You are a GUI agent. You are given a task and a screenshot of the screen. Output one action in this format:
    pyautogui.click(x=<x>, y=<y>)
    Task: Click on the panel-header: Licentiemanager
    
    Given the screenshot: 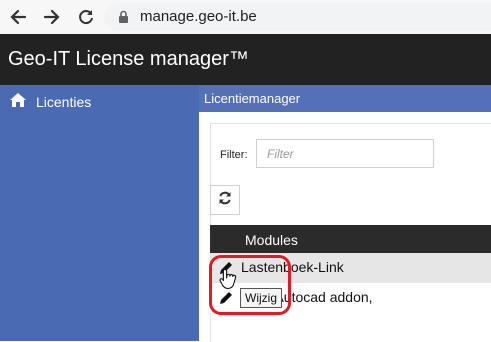 What is the action you would take?
    pyautogui.click(x=345, y=98)
    